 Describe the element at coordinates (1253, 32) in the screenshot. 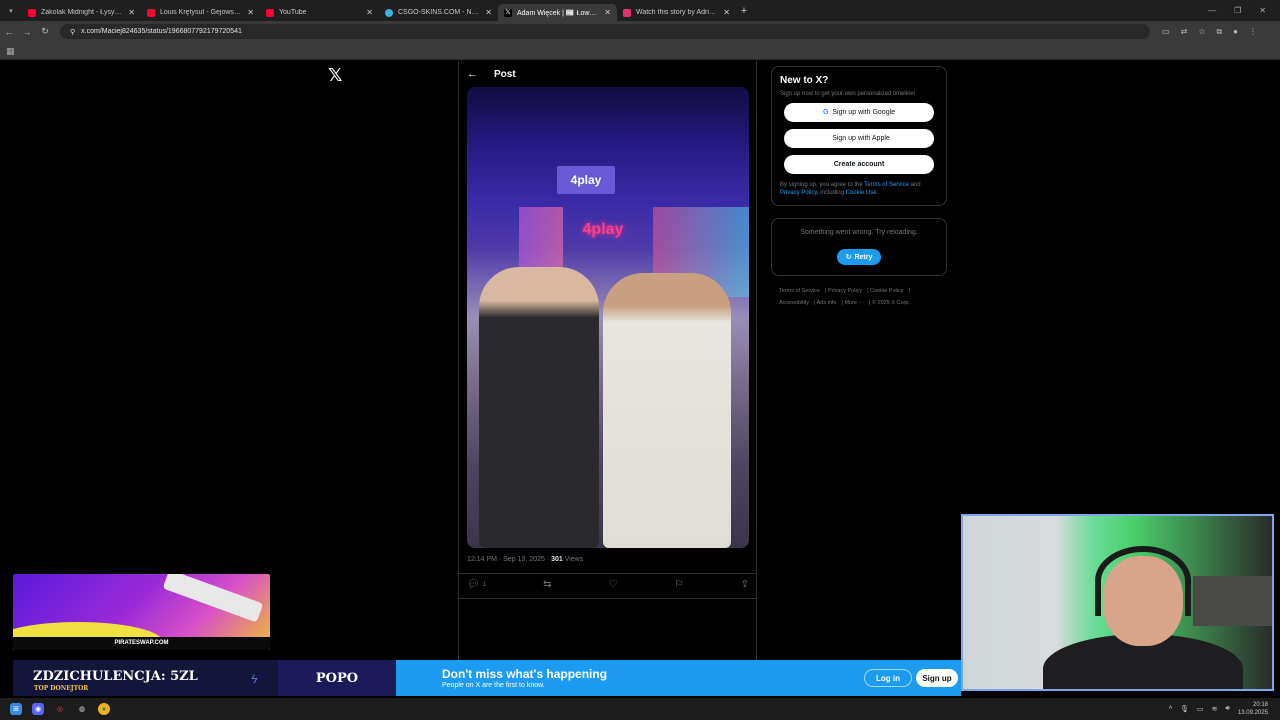

I see `menu-kebab-icon: ⋮` at that location.